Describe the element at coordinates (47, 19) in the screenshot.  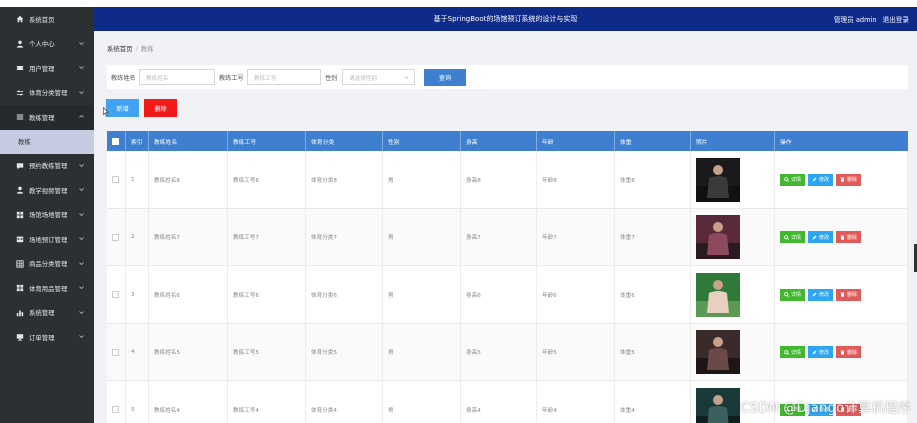
I see `sidebar-item-home: 系统首页` at that location.